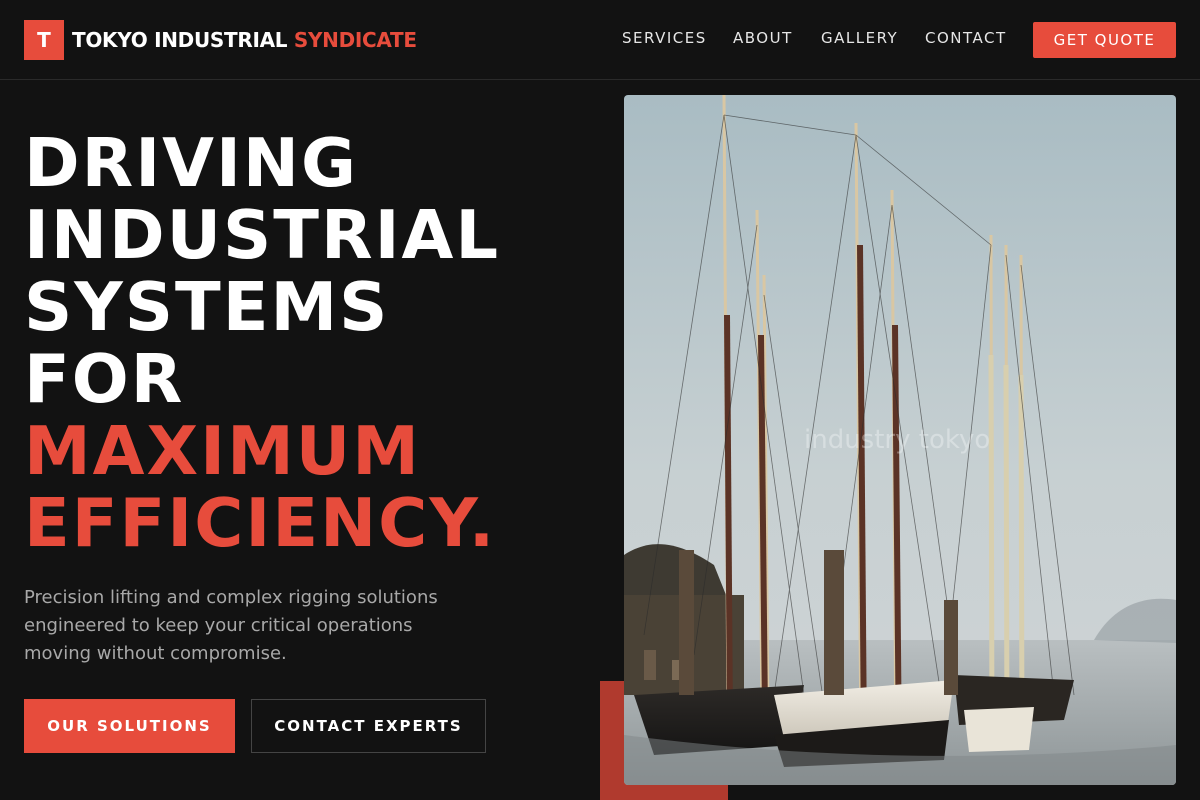 The image size is (1200, 800). What do you see at coordinates (104, 379) in the screenshot?
I see `hero-title-line: FOR` at bounding box center [104, 379].